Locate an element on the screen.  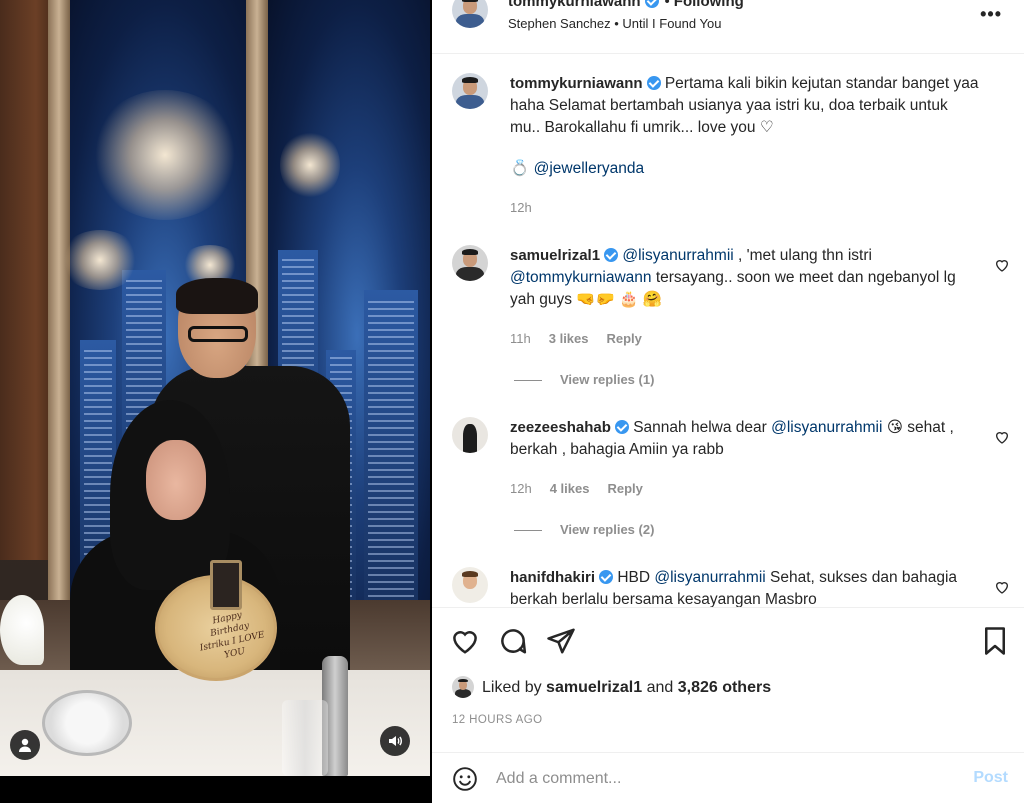
man-glasses is located at coordinates (218, 334).